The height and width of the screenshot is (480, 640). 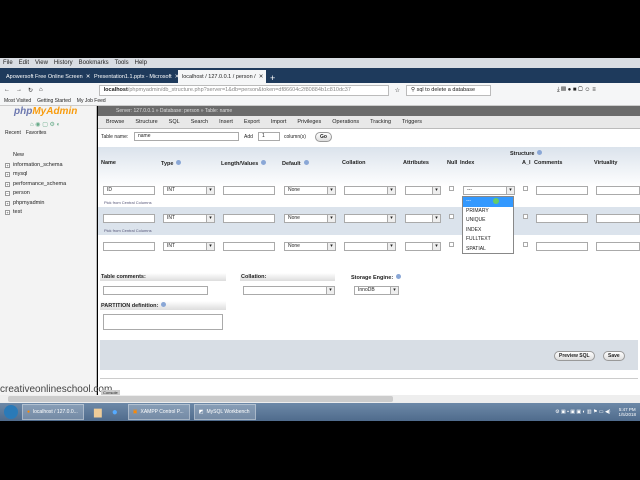 What do you see at coordinates (35, 175) in the screenshot?
I see `tree-item: + mysql` at bounding box center [35, 175].